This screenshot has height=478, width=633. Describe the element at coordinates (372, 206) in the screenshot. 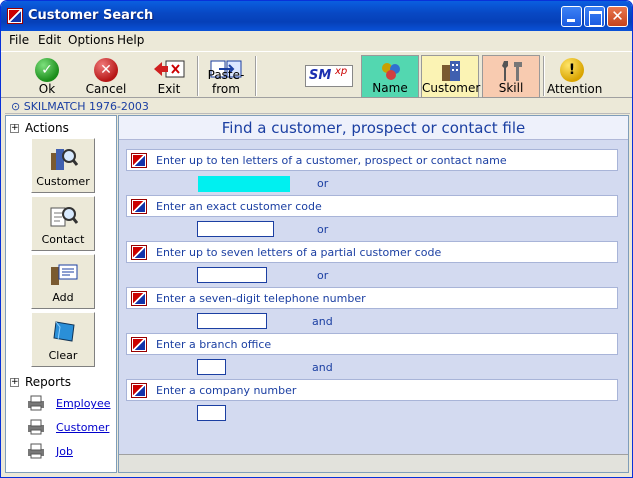

I see `prompt-row: Enter an exact customer code` at that location.